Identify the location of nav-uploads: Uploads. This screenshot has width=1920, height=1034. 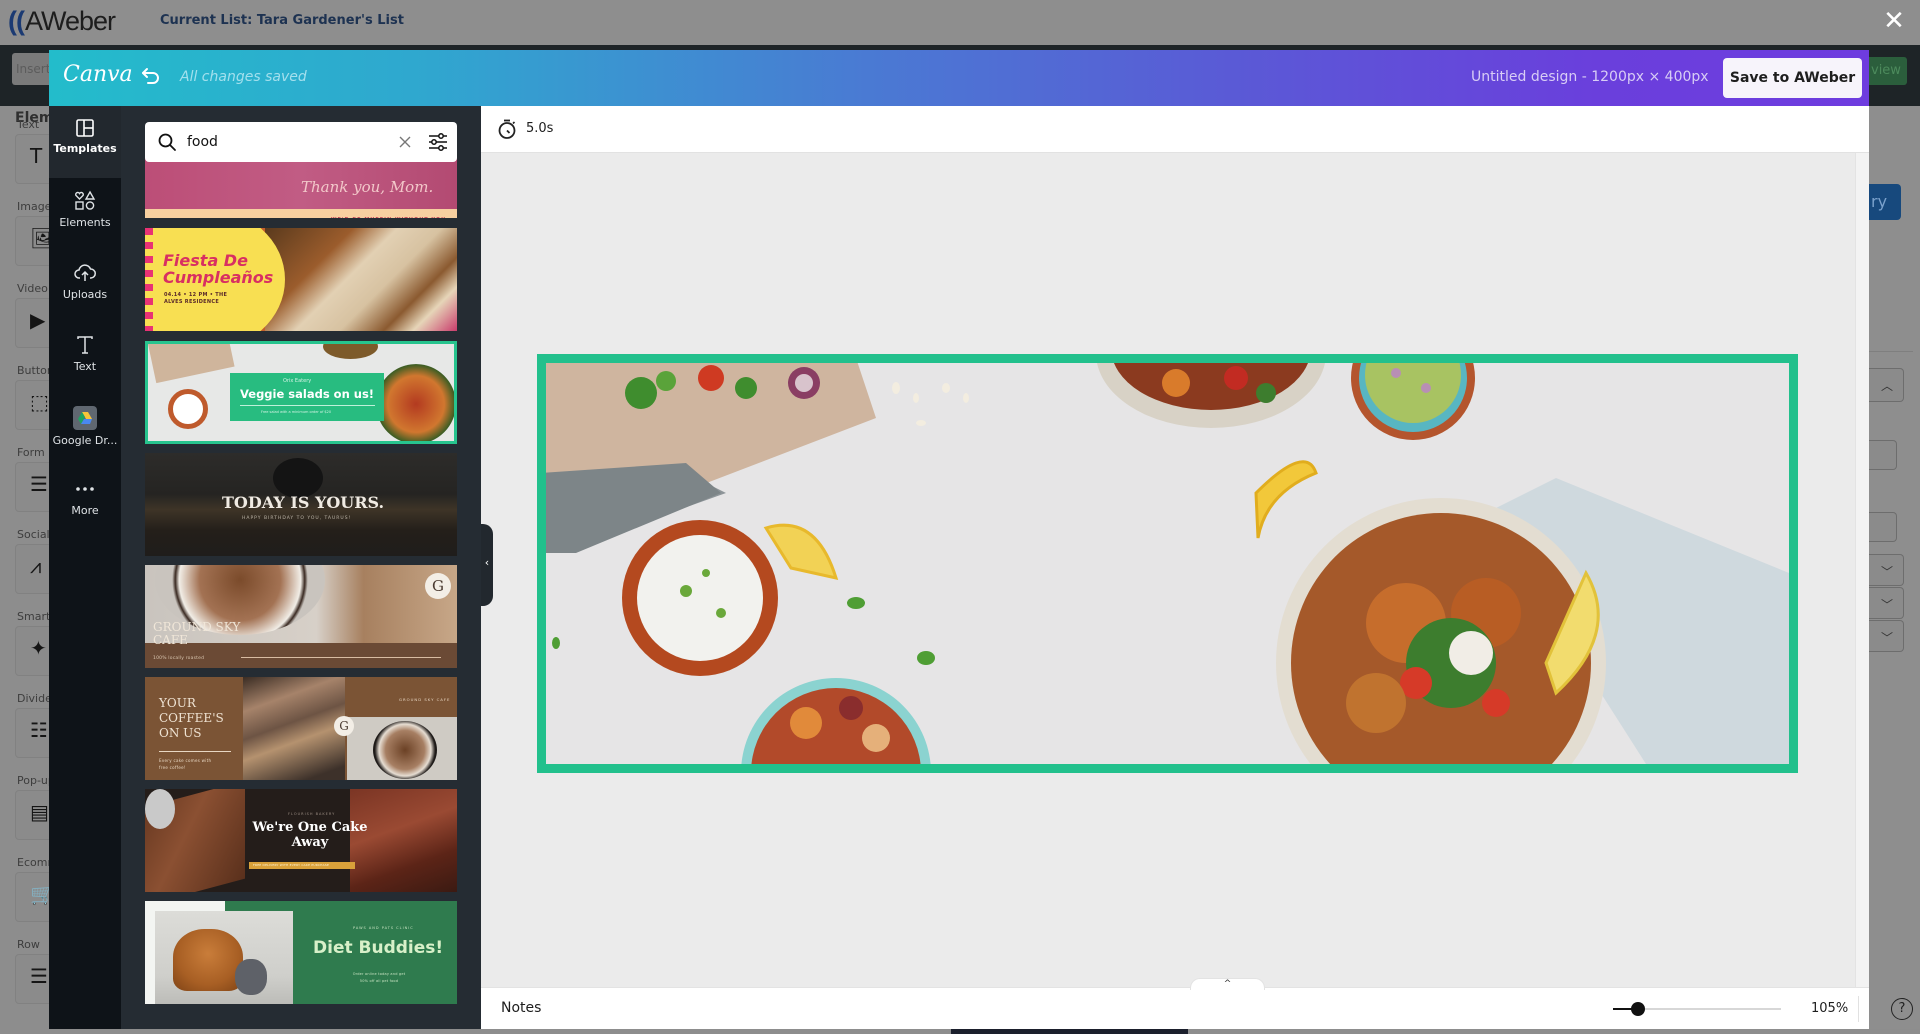
(85, 286).